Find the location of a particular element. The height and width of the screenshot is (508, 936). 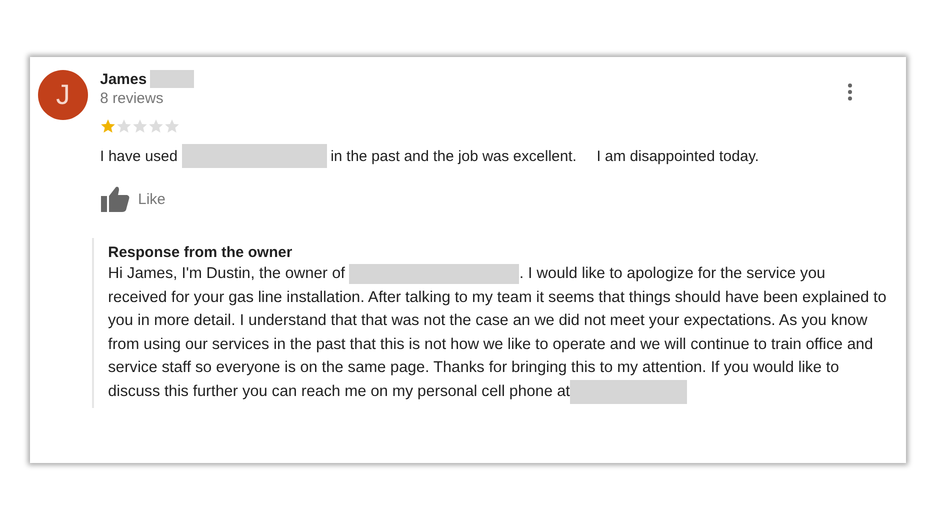

response-title: Response from the owner is located at coordinates (201, 252).